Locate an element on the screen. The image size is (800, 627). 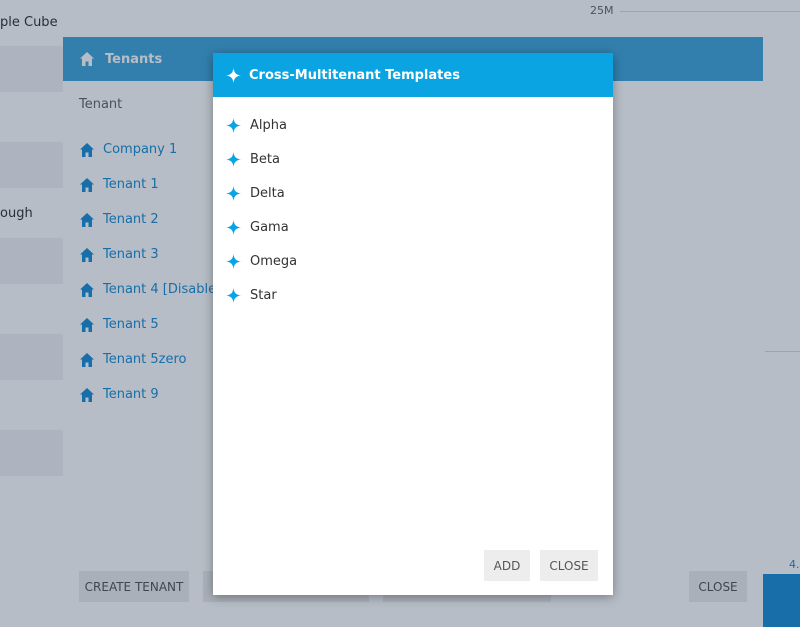
template-item-label: Star is located at coordinates (263, 295).